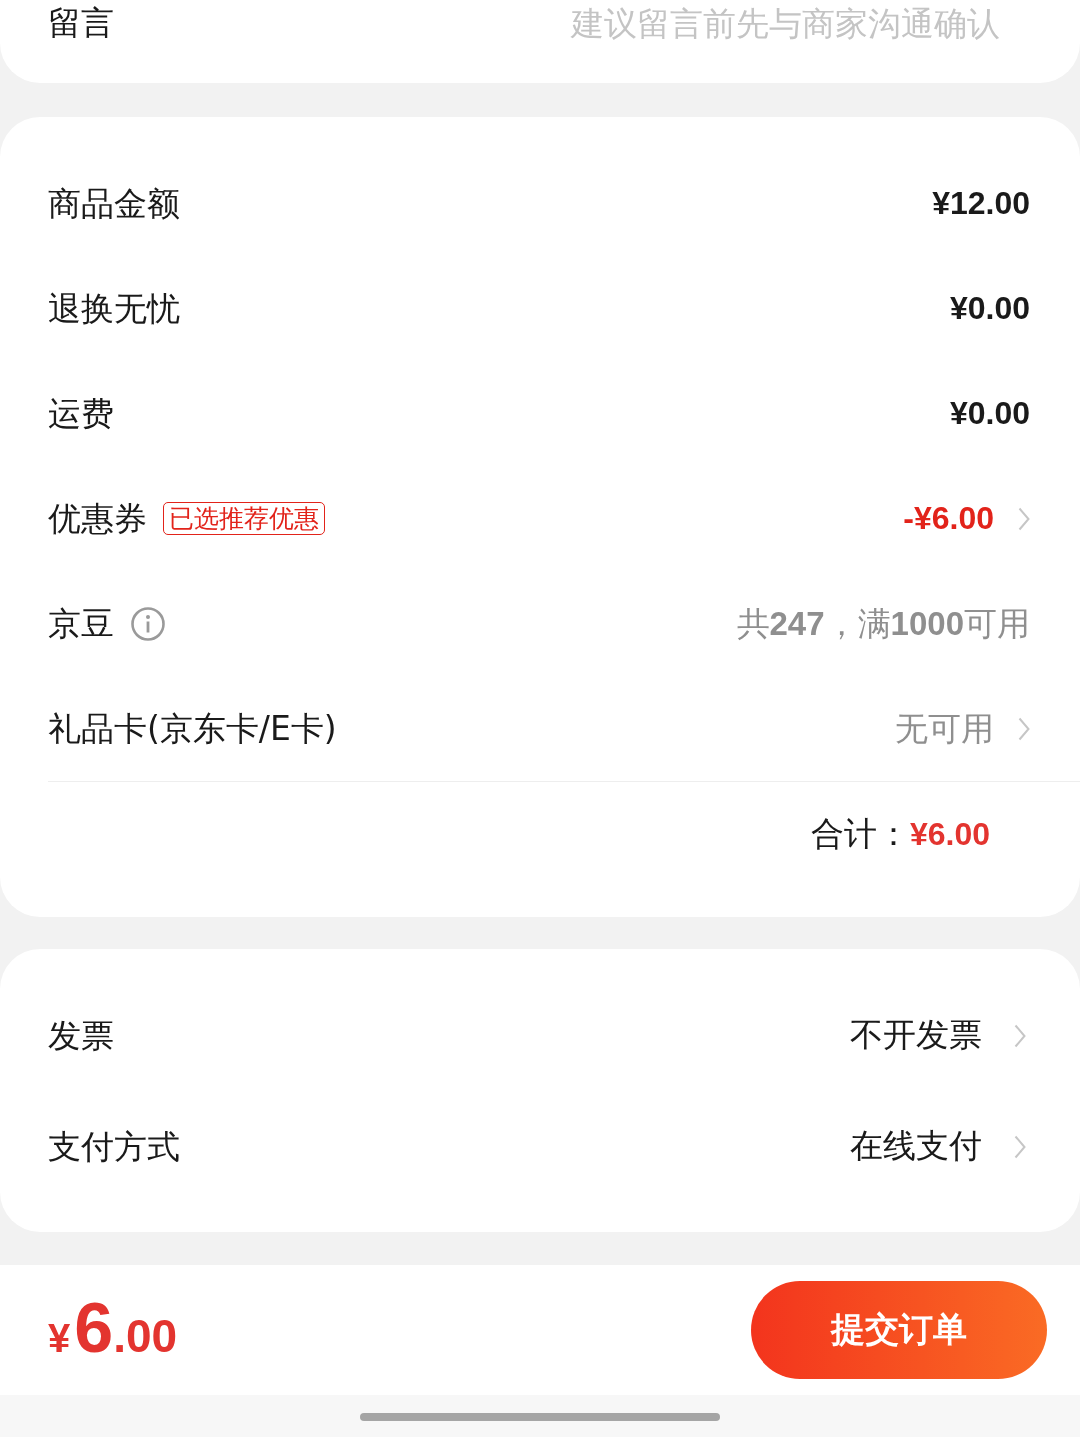  What do you see at coordinates (860, 833) in the screenshot?
I see `total-label: 合计：` at bounding box center [860, 833].